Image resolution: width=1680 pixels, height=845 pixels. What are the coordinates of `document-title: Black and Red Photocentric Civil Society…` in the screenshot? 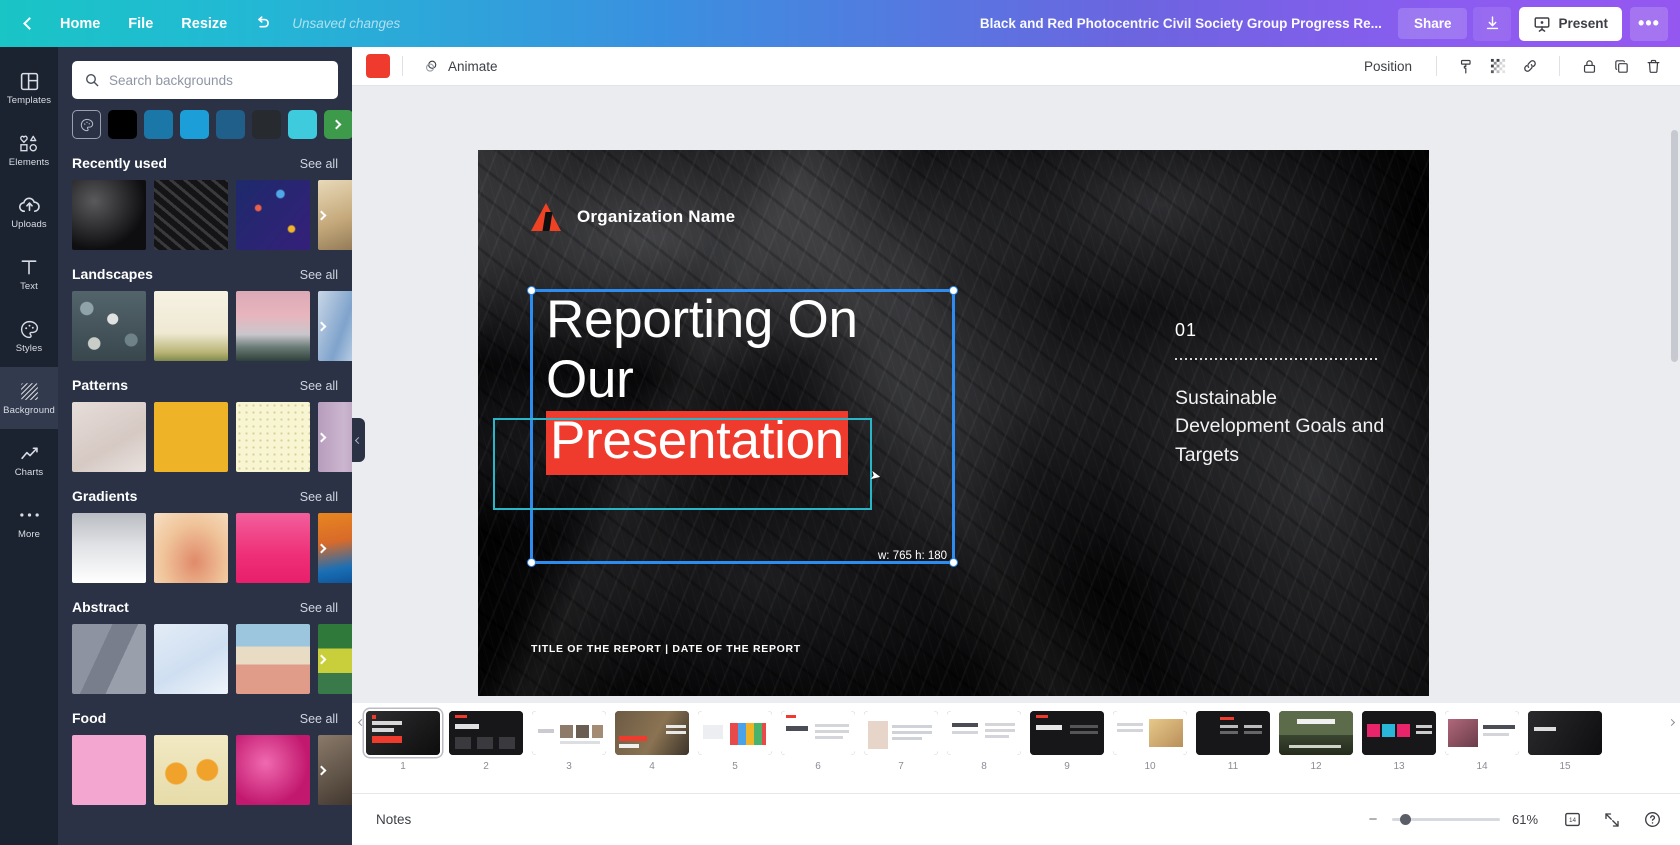 It's located at (1181, 23).